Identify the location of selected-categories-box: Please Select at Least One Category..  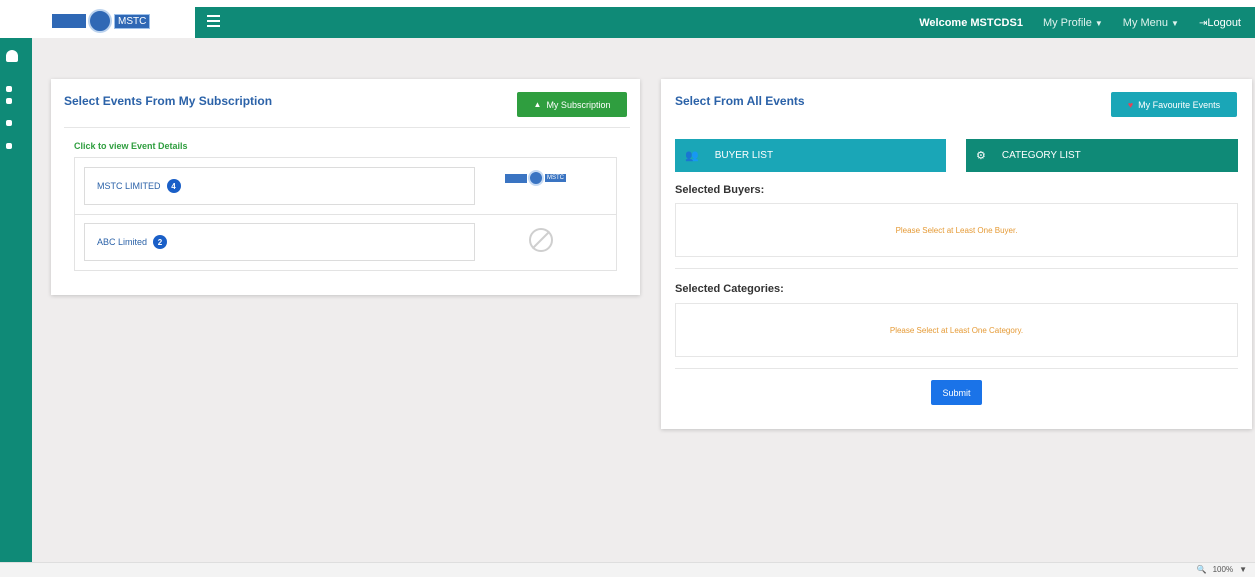
(956, 330).